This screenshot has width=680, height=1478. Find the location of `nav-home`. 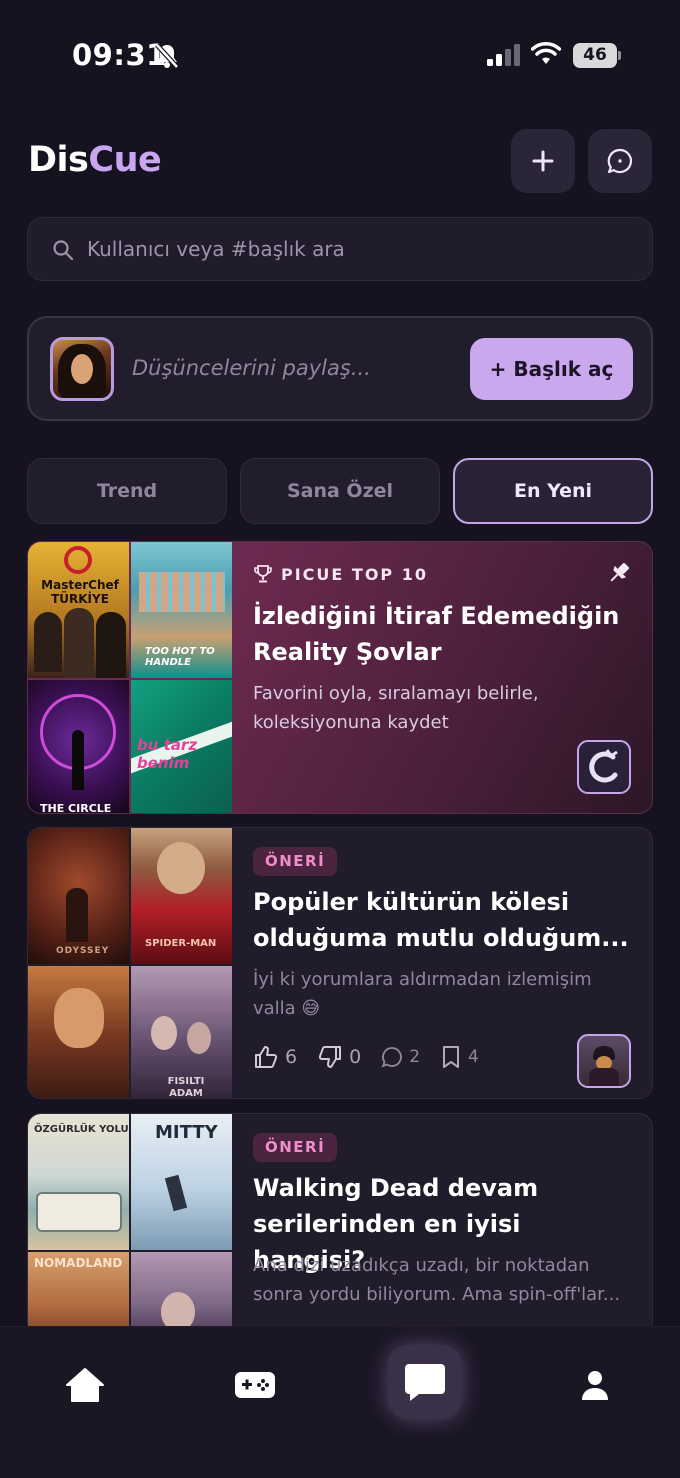

nav-home is located at coordinates (85, 1385).